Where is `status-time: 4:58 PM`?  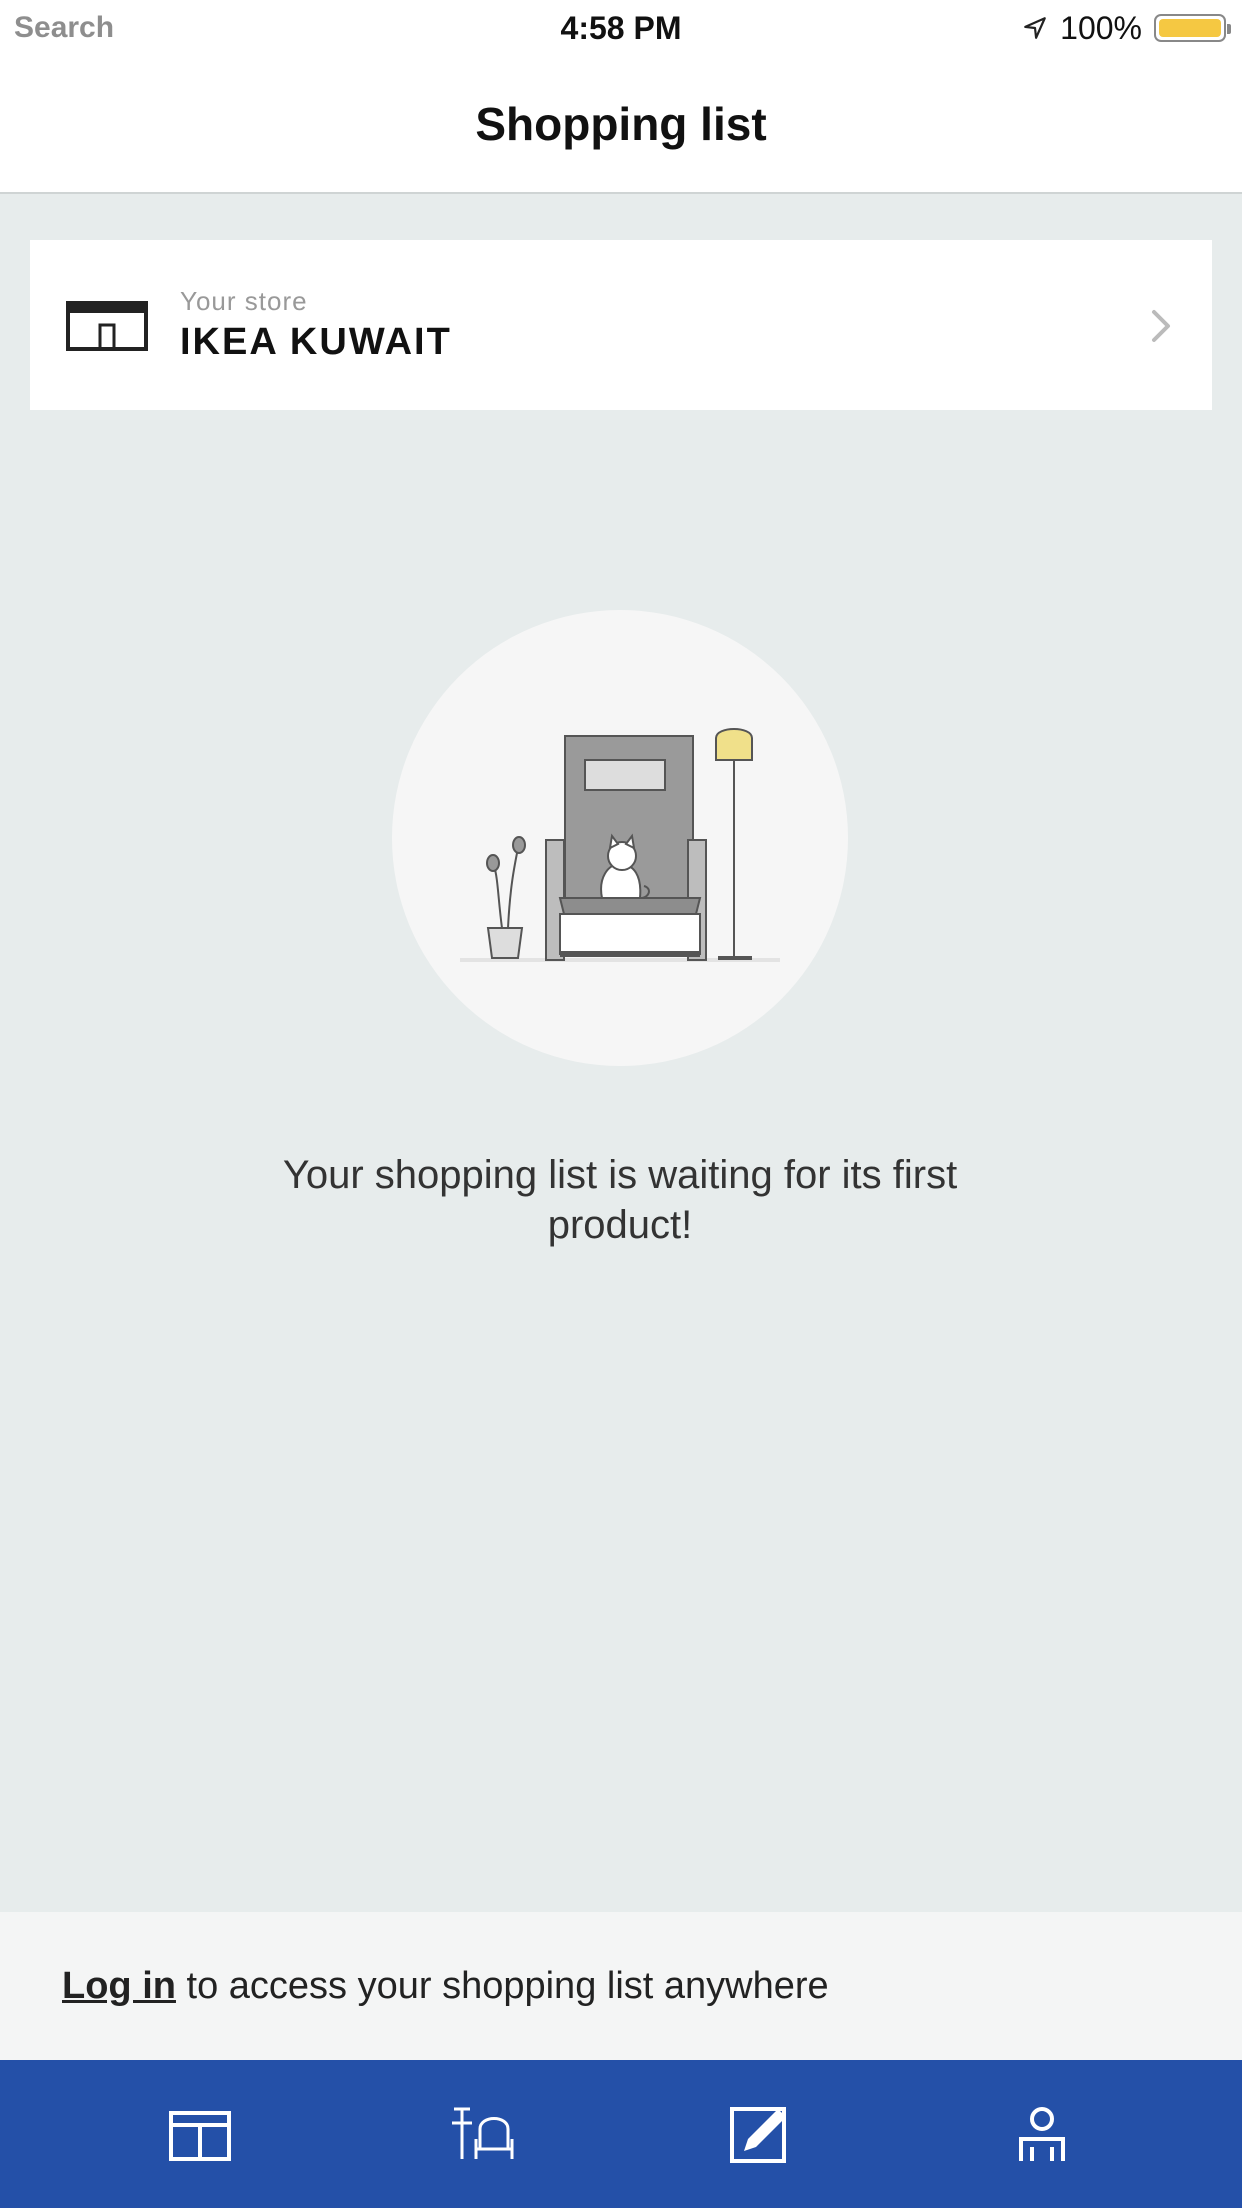 status-time: 4:58 PM is located at coordinates (621, 27).